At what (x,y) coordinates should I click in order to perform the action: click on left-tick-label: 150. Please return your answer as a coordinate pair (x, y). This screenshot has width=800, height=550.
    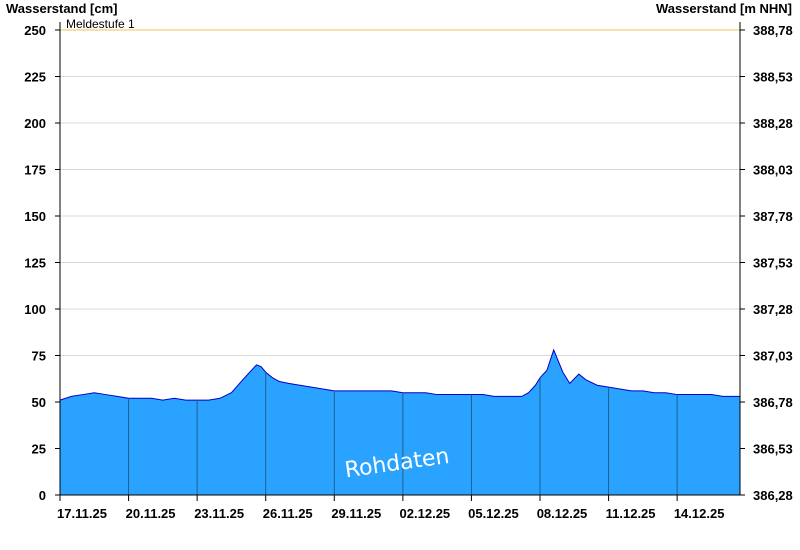
    Looking at the image, I should click on (35, 216).